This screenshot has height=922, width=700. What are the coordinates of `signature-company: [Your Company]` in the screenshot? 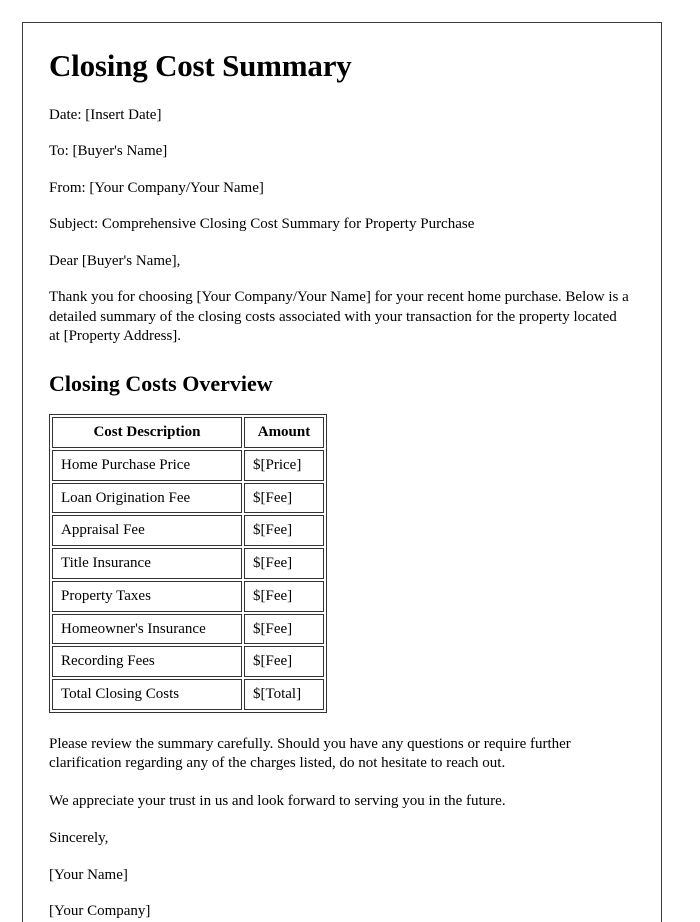 It's located at (100, 911).